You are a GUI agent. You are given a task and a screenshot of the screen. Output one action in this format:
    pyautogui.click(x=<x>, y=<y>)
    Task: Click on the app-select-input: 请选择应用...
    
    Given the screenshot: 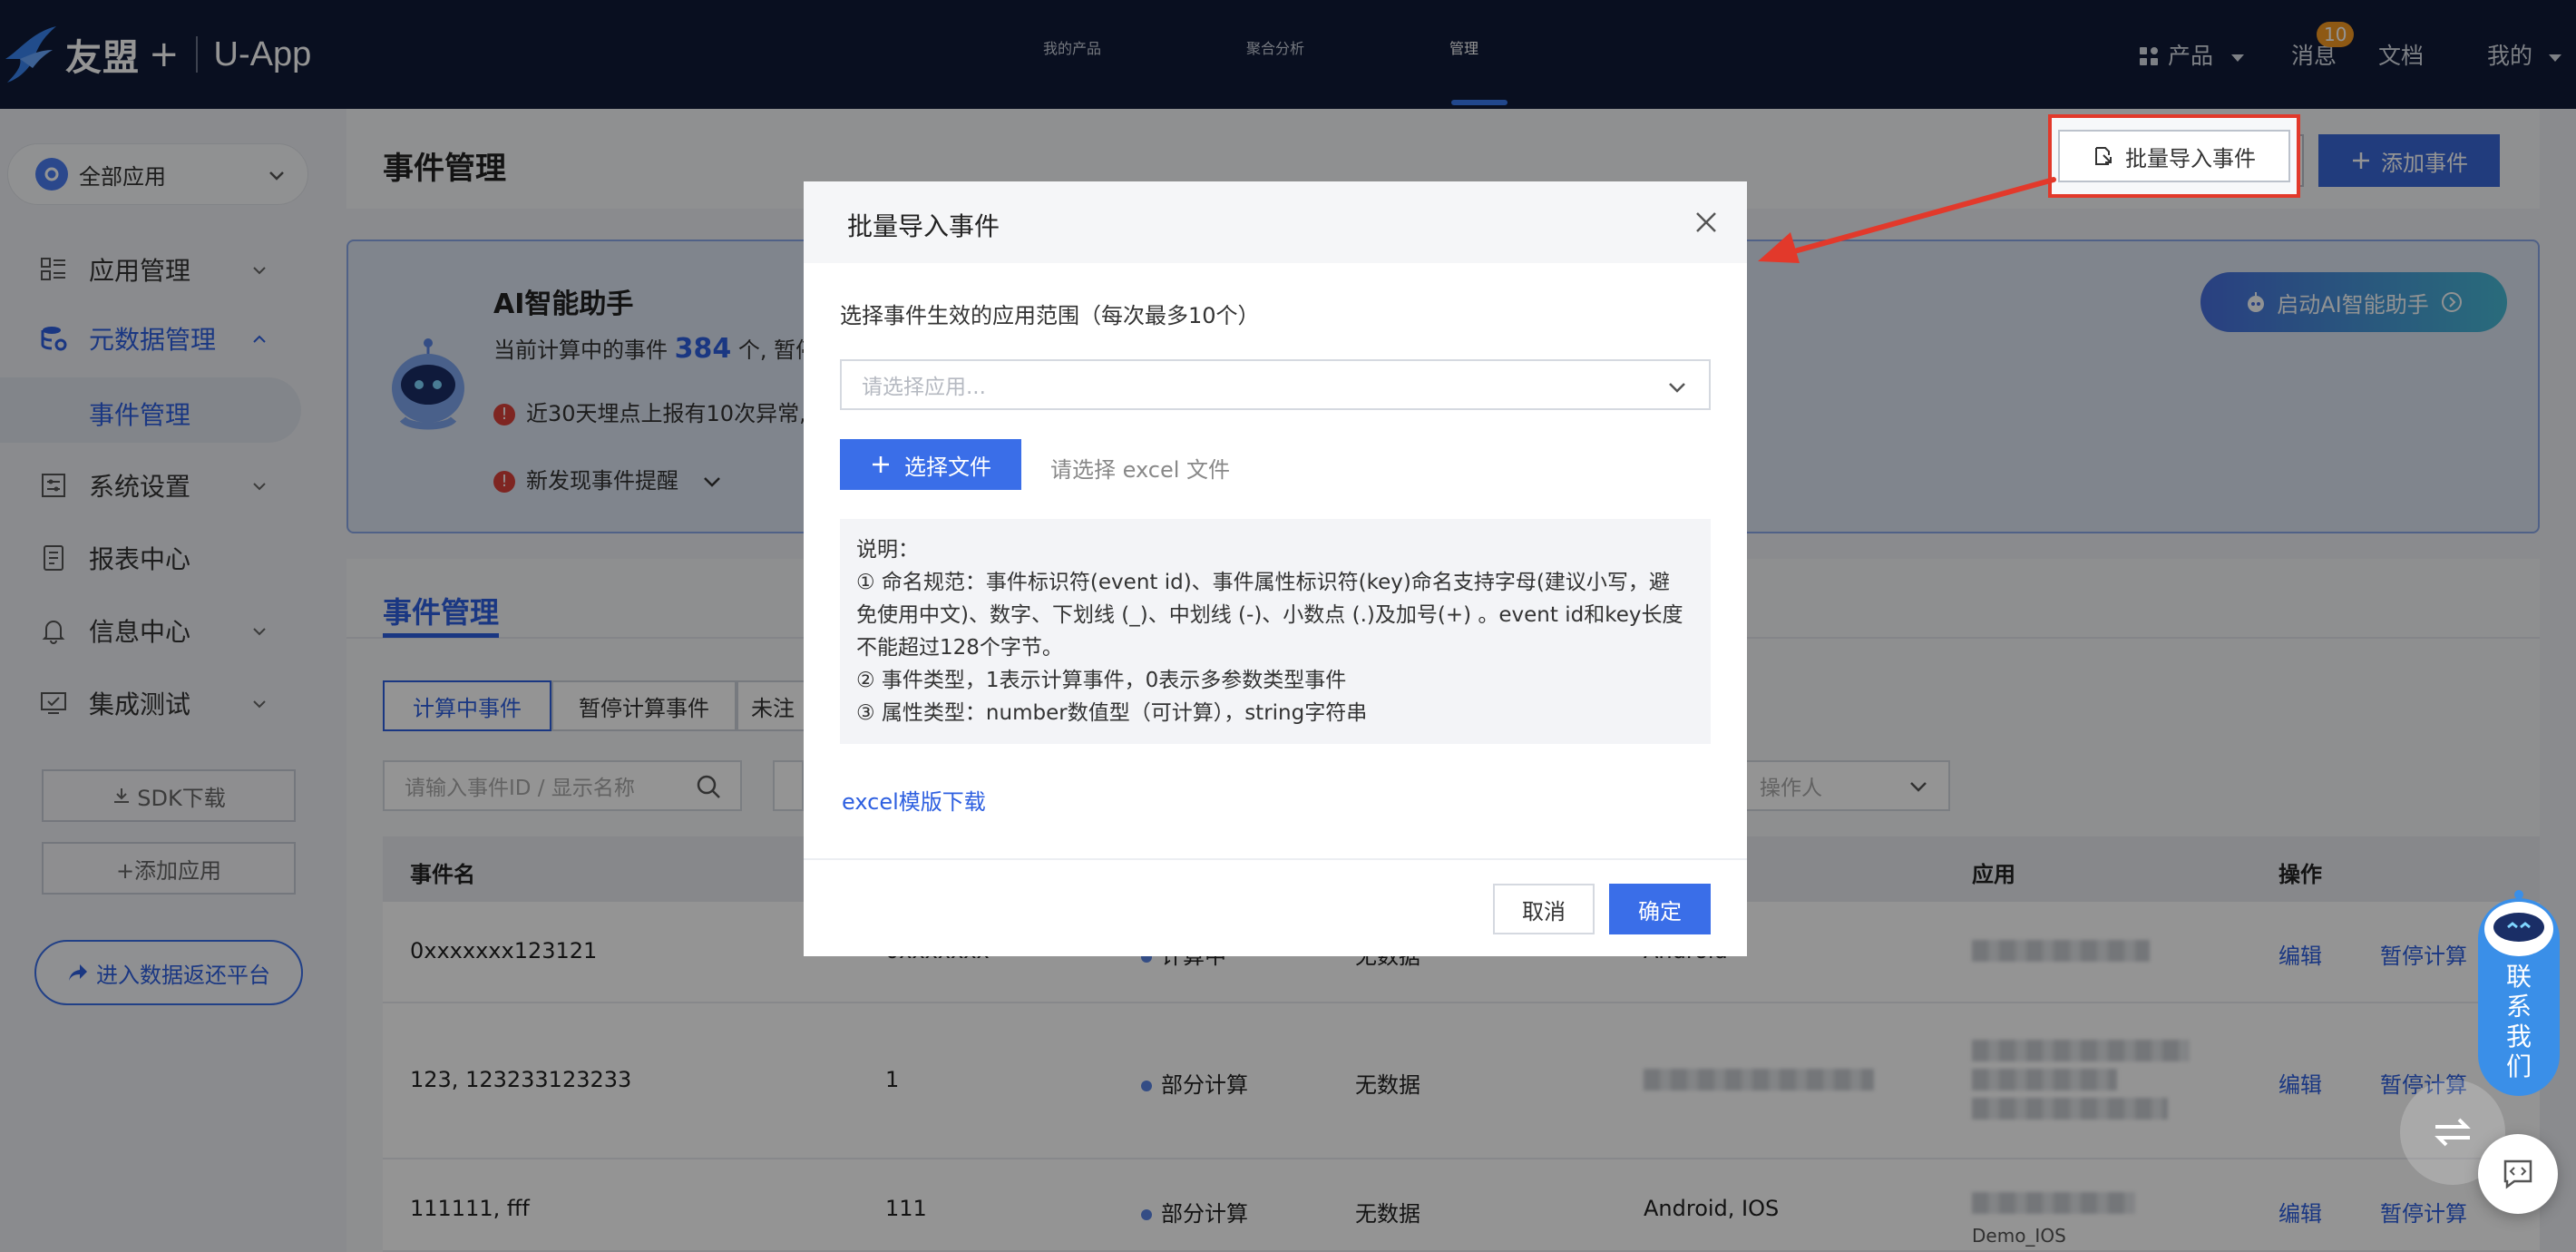 What is the action you would take?
    pyautogui.click(x=1275, y=384)
    